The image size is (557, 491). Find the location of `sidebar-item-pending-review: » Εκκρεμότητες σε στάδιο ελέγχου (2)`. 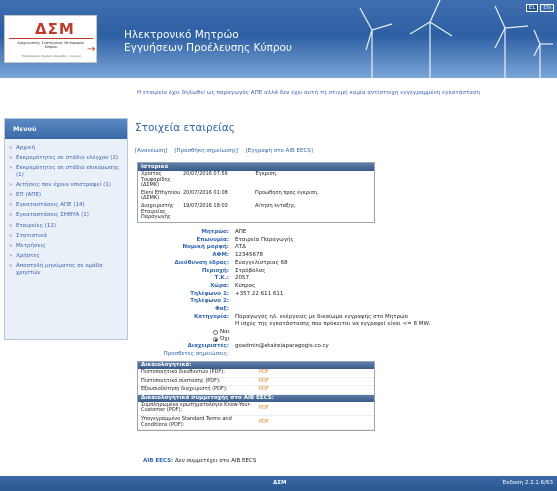

sidebar-item-pending-review: » Εκκρεμότητες σε στάδιο ελέγχου (2) is located at coordinates (66, 158).